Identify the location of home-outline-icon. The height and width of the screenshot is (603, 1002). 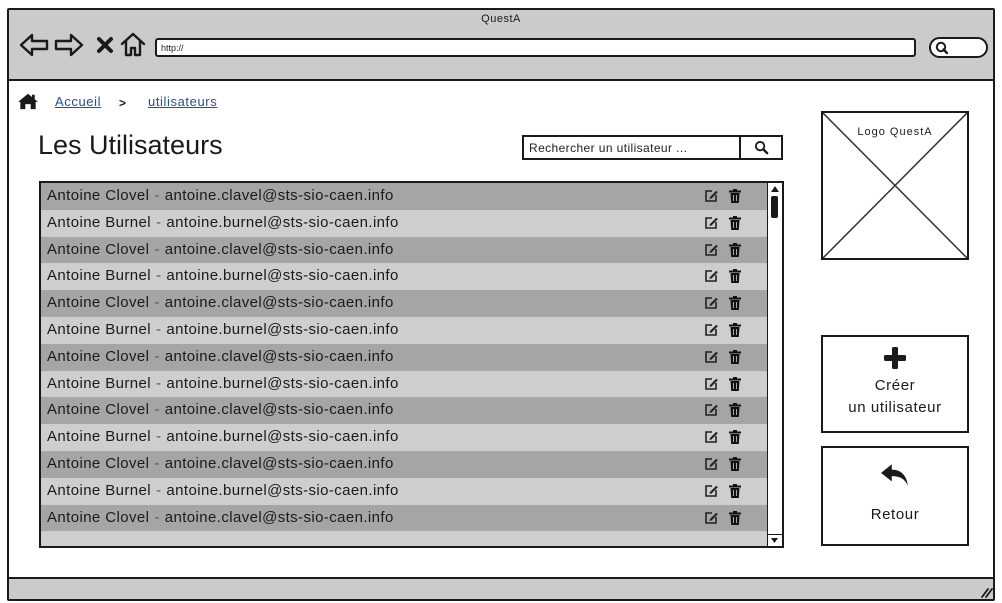
(133, 44).